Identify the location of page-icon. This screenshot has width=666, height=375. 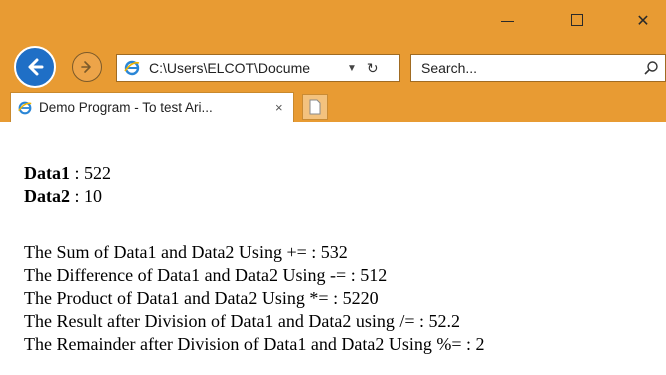
(132, 68).